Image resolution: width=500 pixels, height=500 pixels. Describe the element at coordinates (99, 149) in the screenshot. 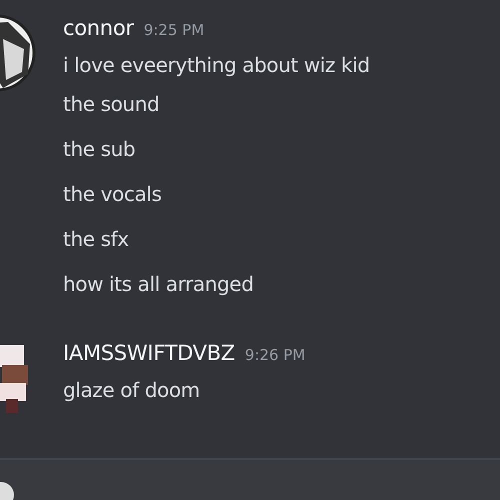

I see `message-text: the sub` at that location.